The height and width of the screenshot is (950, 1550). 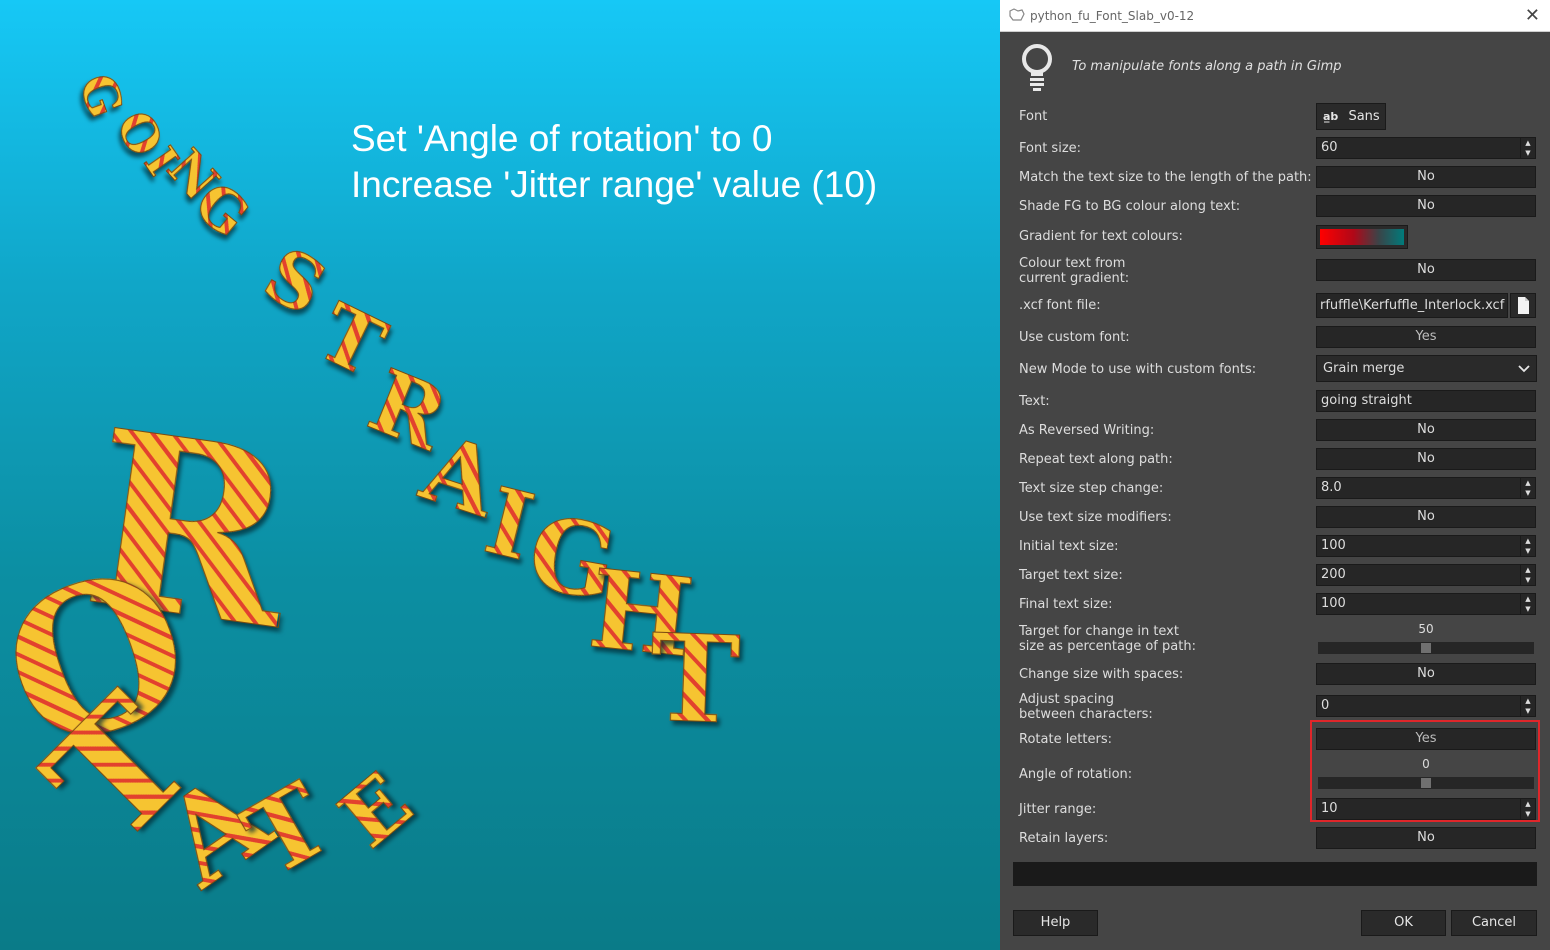 I want to click on artwork-letter: G, so click(x=101, y=96).